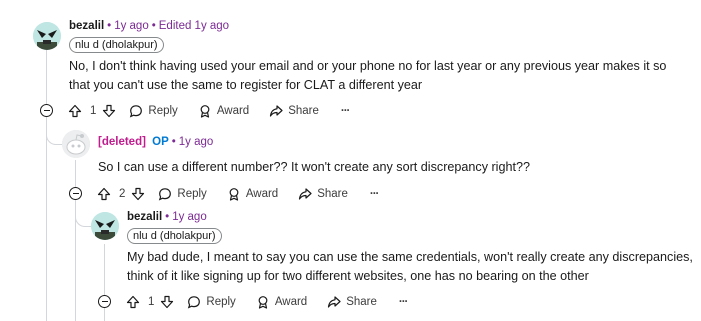  I want to click on vote-count: 2, so click(122, 194).